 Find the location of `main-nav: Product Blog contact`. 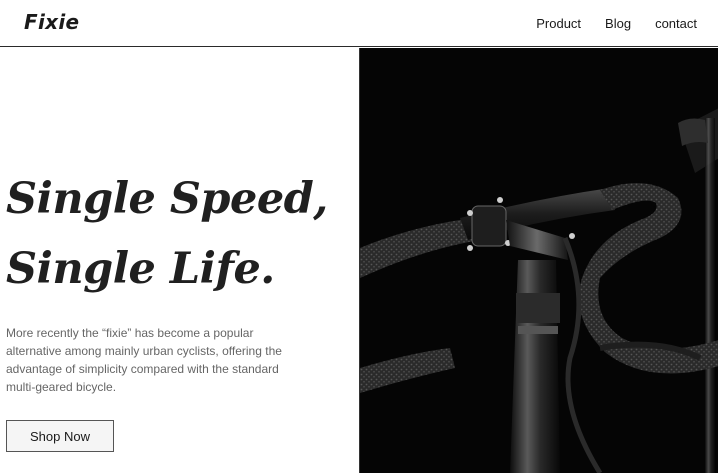

main-nav: Product Blog contact is located at coordinates (627, 23).